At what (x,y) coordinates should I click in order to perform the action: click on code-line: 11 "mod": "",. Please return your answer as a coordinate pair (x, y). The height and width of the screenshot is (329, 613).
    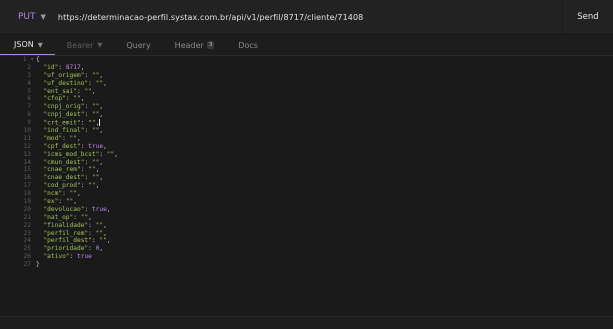
    Looking at the image, I should click on (306, 139).